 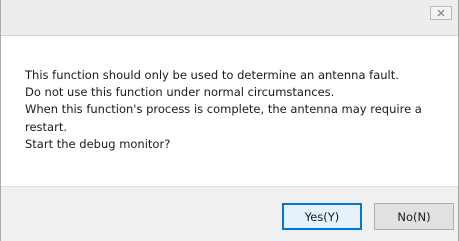 I want to click on message-line: Start the debug monitor?, so click(x=98, y=143).